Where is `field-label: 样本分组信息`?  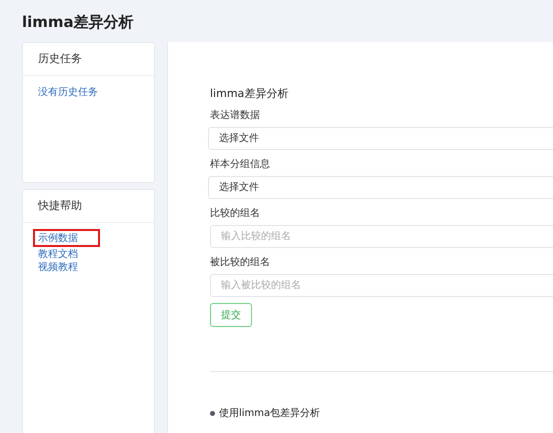
field-label: 样本分组信息 is located at coordinates (240, 165).